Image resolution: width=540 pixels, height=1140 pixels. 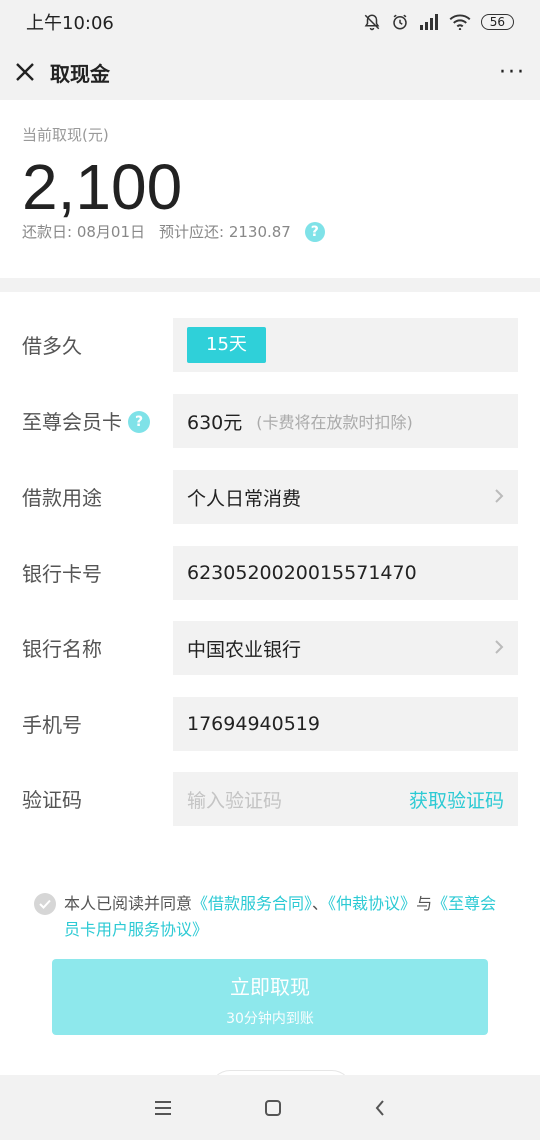 I want to click on page-title: 取现金, so click(x=80, y=73).